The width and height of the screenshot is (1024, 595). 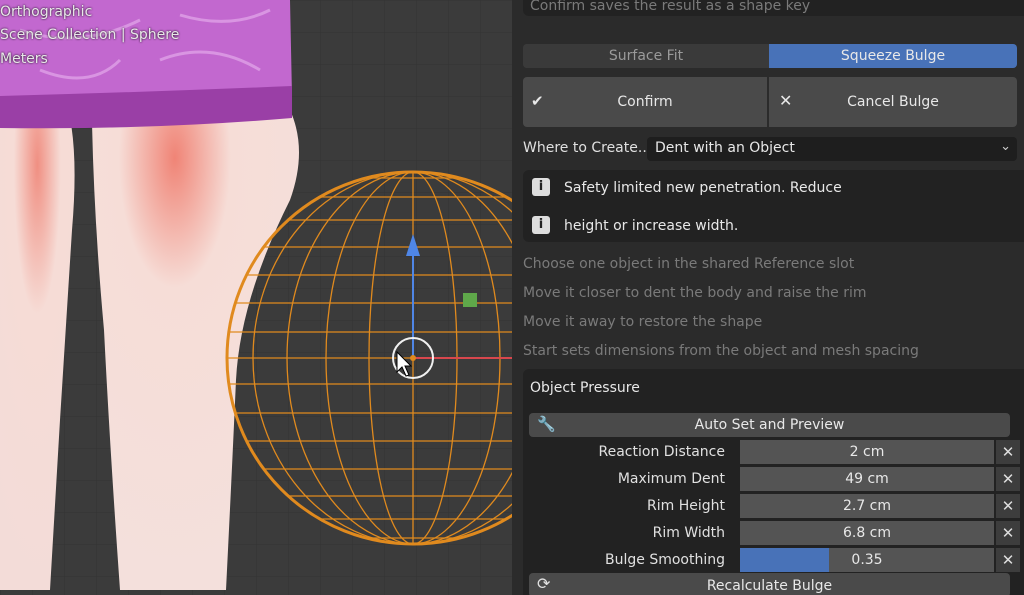 I want to click on confirm-button: ✔ Confirm, so click(x=645, y=102).